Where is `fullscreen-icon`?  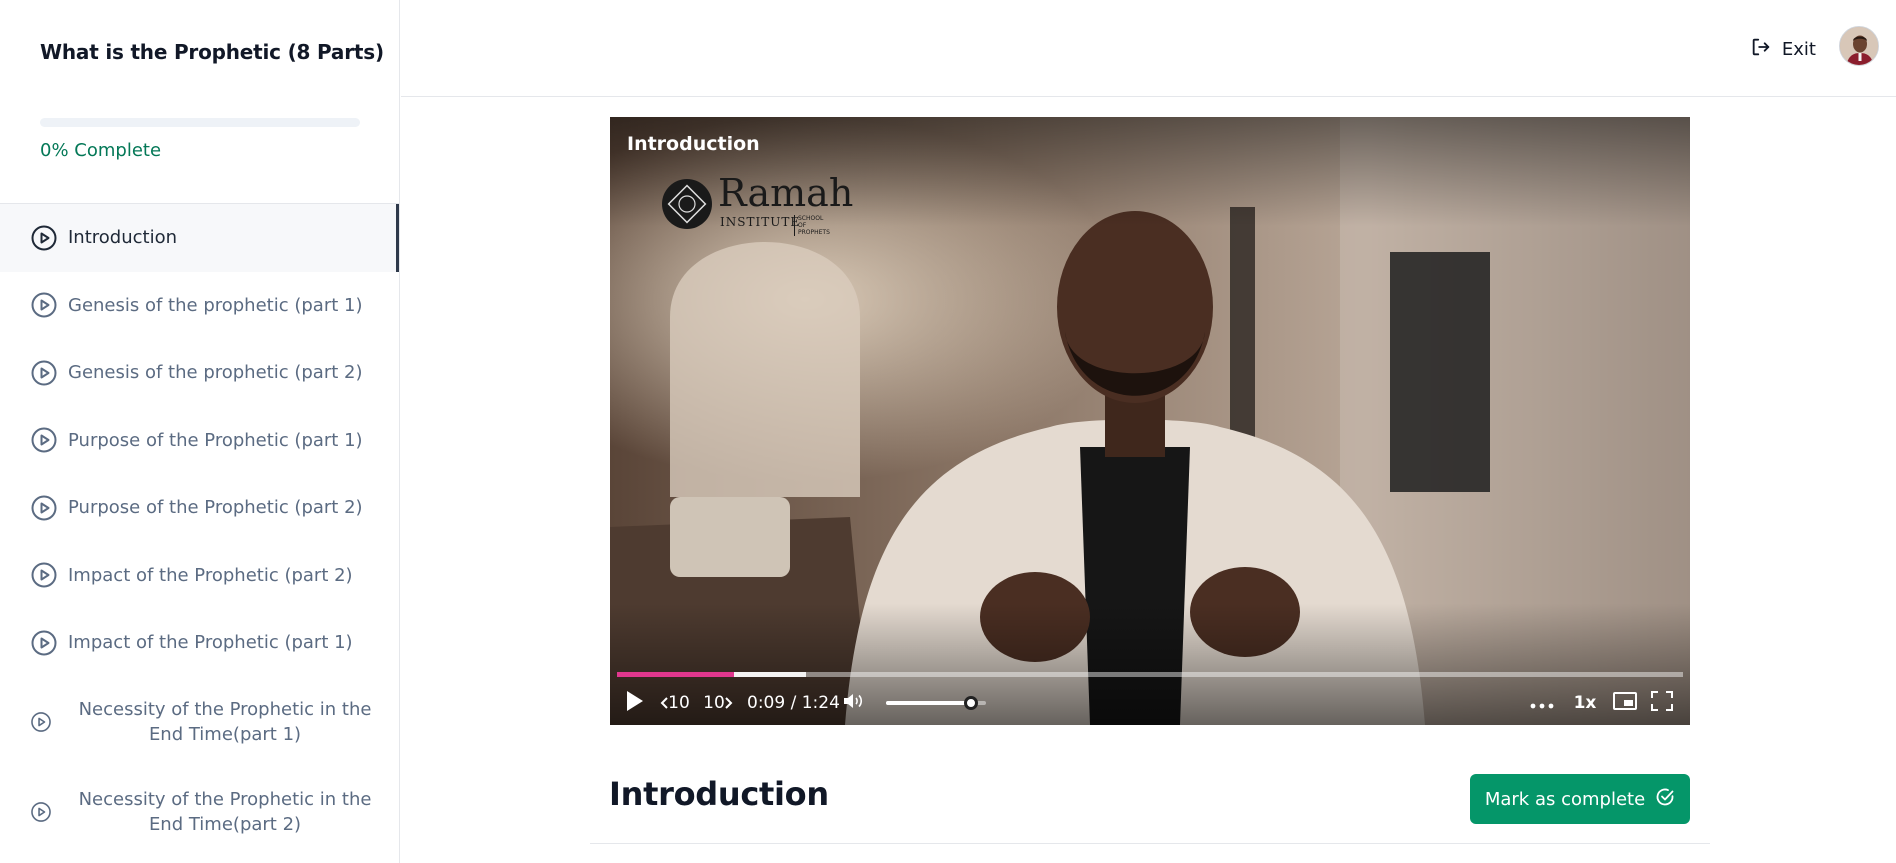
fullscreen-icon is located at coordinates (1662, 703).